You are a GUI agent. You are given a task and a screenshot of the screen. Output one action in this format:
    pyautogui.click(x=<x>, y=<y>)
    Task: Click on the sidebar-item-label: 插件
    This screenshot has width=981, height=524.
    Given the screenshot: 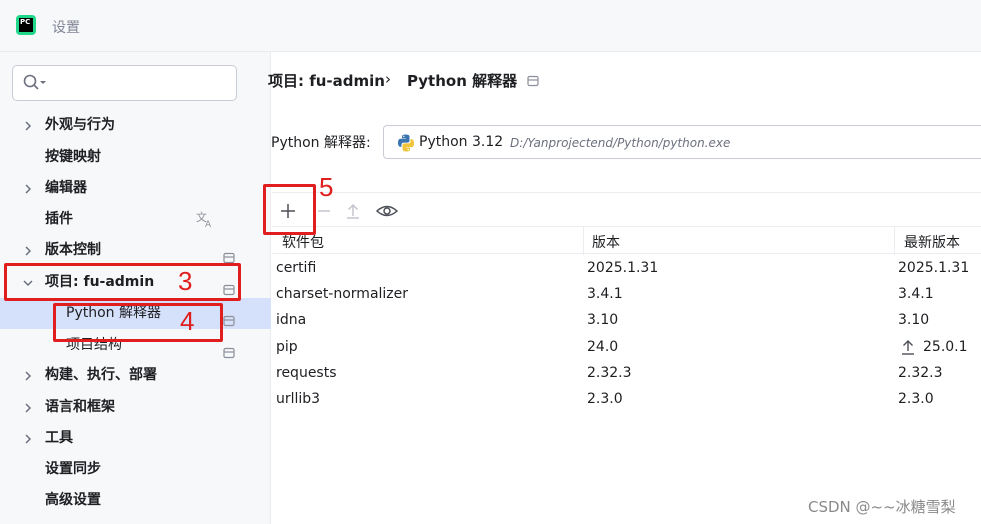 What is the action you would take?
    pyautogui.click(x=59, y=219)
    